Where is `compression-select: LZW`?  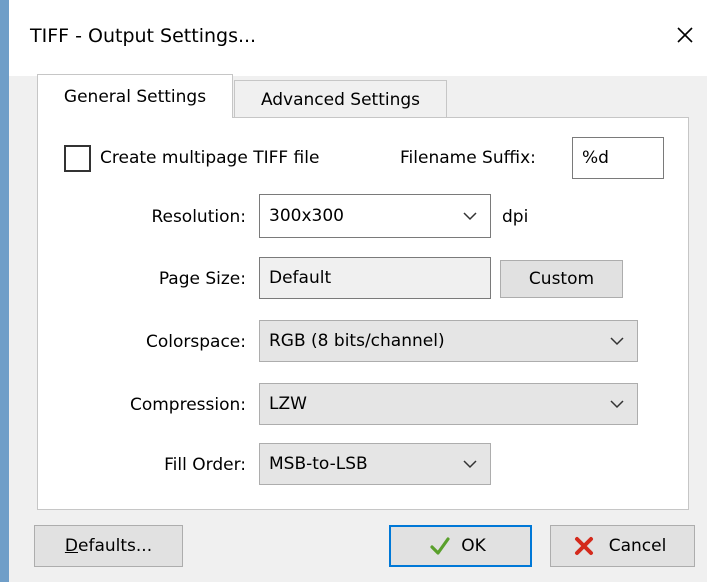
compression-select: LZW is located at coordinates (448, 404).